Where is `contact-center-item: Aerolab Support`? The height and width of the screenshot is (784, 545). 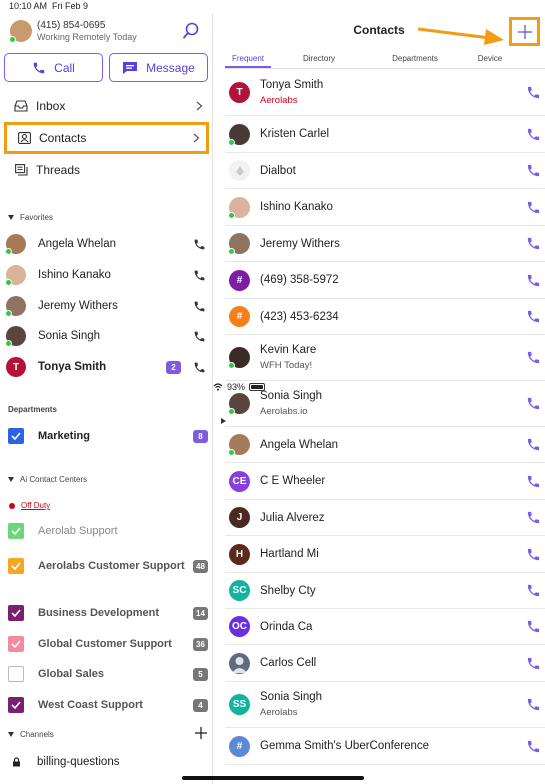
contact-center-item: Aerolab Support is located at coordinates (110, 531).